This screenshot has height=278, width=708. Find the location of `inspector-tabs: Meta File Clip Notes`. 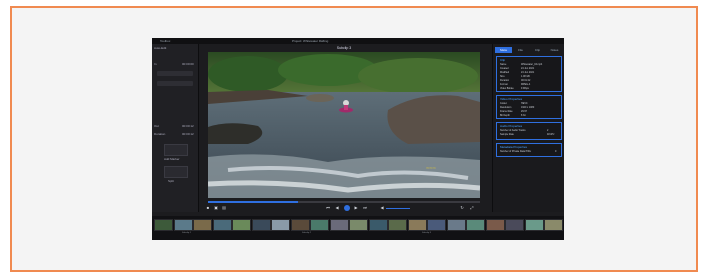

inspector-tabs: Meta File Clip Notes is located at coordinates (529, 50).